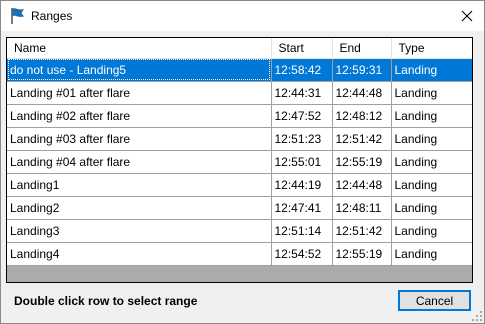 The height and width of the screenshot is (324, 485). What do you see at coordinates (139, 231) in the screenshot?
I see `cell-name: Landing3` at bounding box center [139, 231].